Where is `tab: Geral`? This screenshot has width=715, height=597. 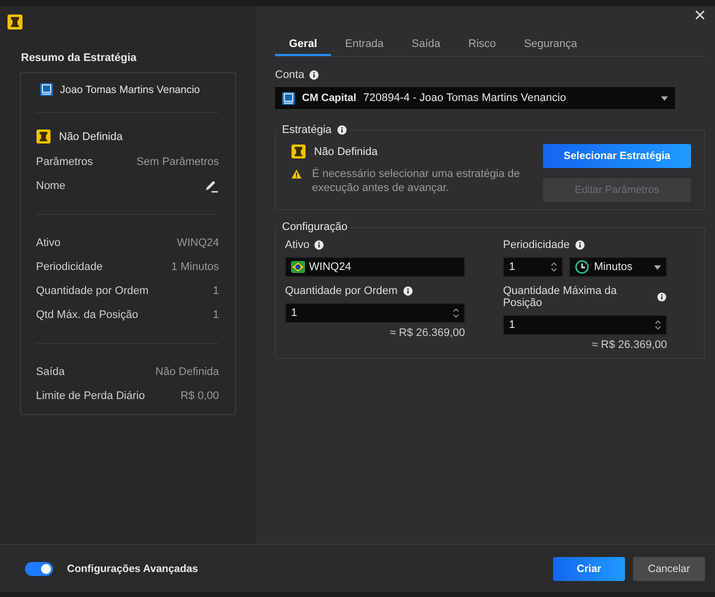 tab: Geral is located at coordinates (303, 47).